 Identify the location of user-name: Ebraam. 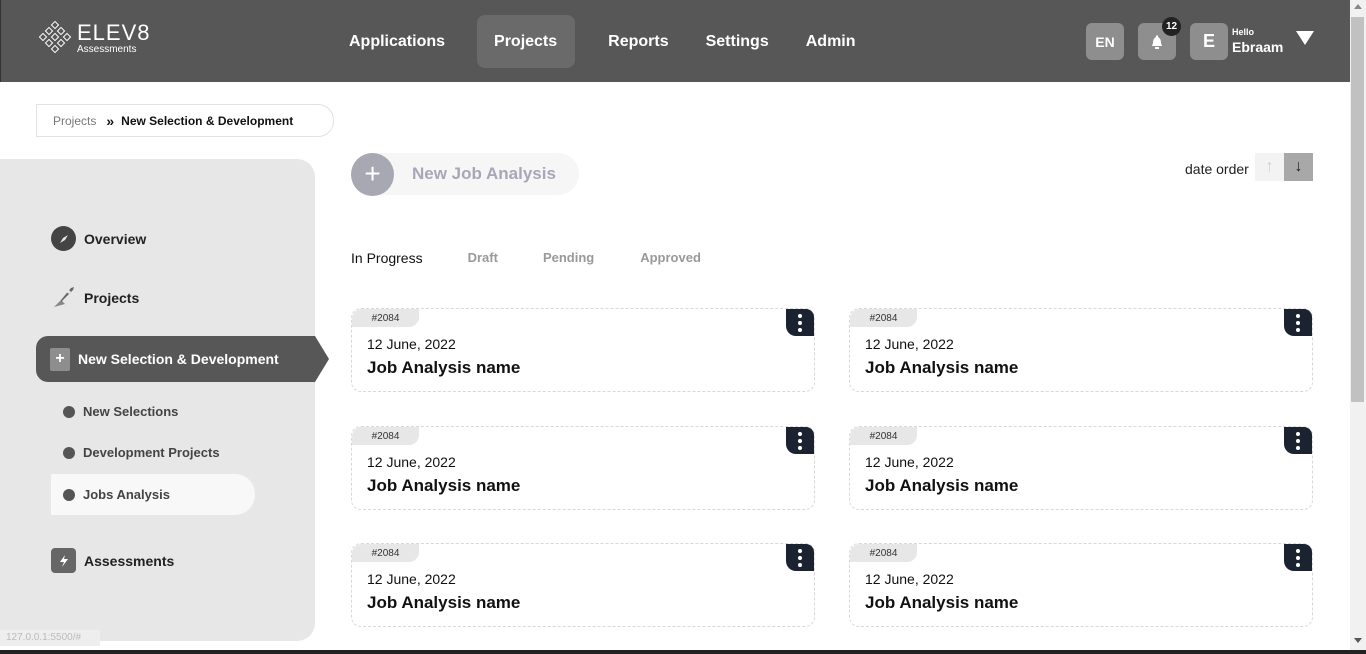
(1258, 47).